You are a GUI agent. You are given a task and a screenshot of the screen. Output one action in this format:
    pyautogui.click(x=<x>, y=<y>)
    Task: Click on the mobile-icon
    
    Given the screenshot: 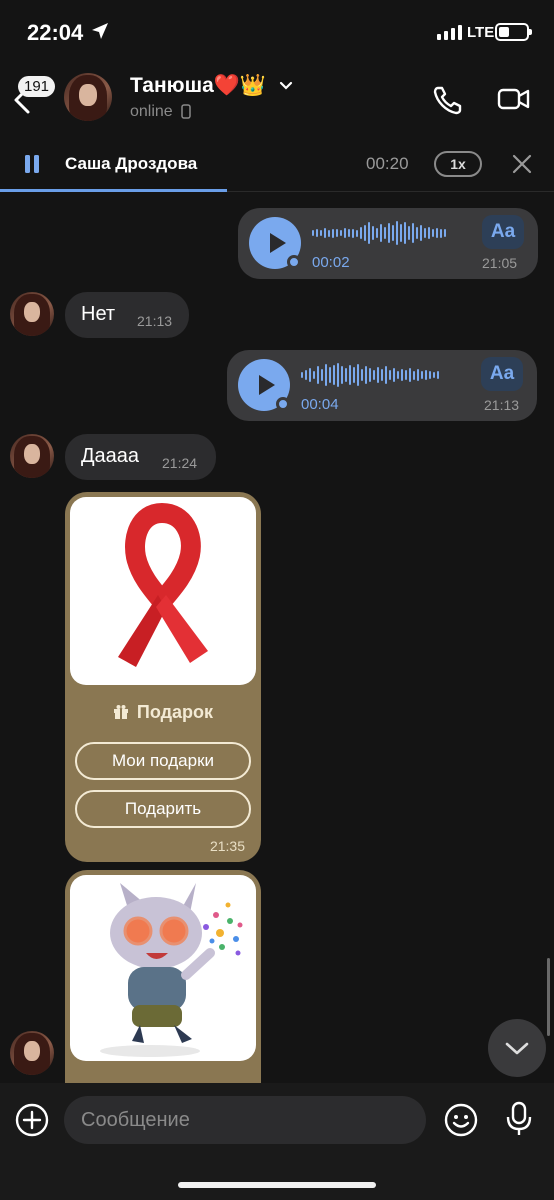 What is the action you would take?
    pyautogui.click(x=186, y=112)
    